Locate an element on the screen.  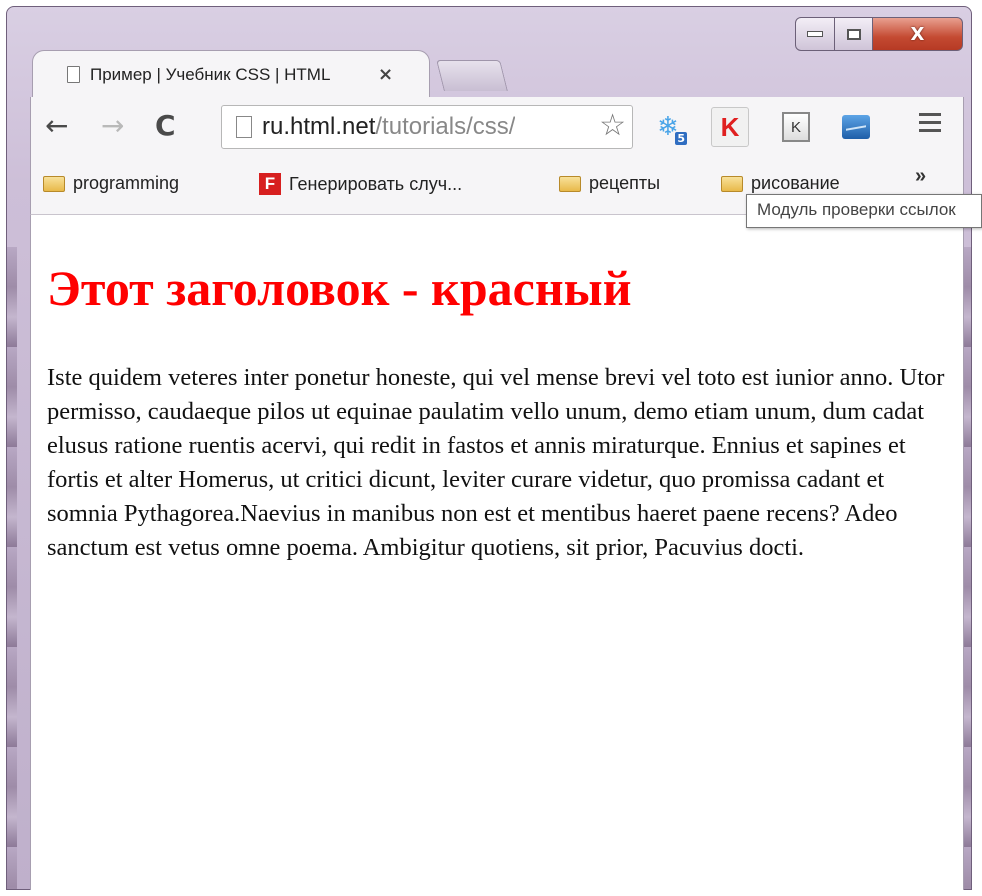
bookmark-label: programming is located at coordinates (126, 183).